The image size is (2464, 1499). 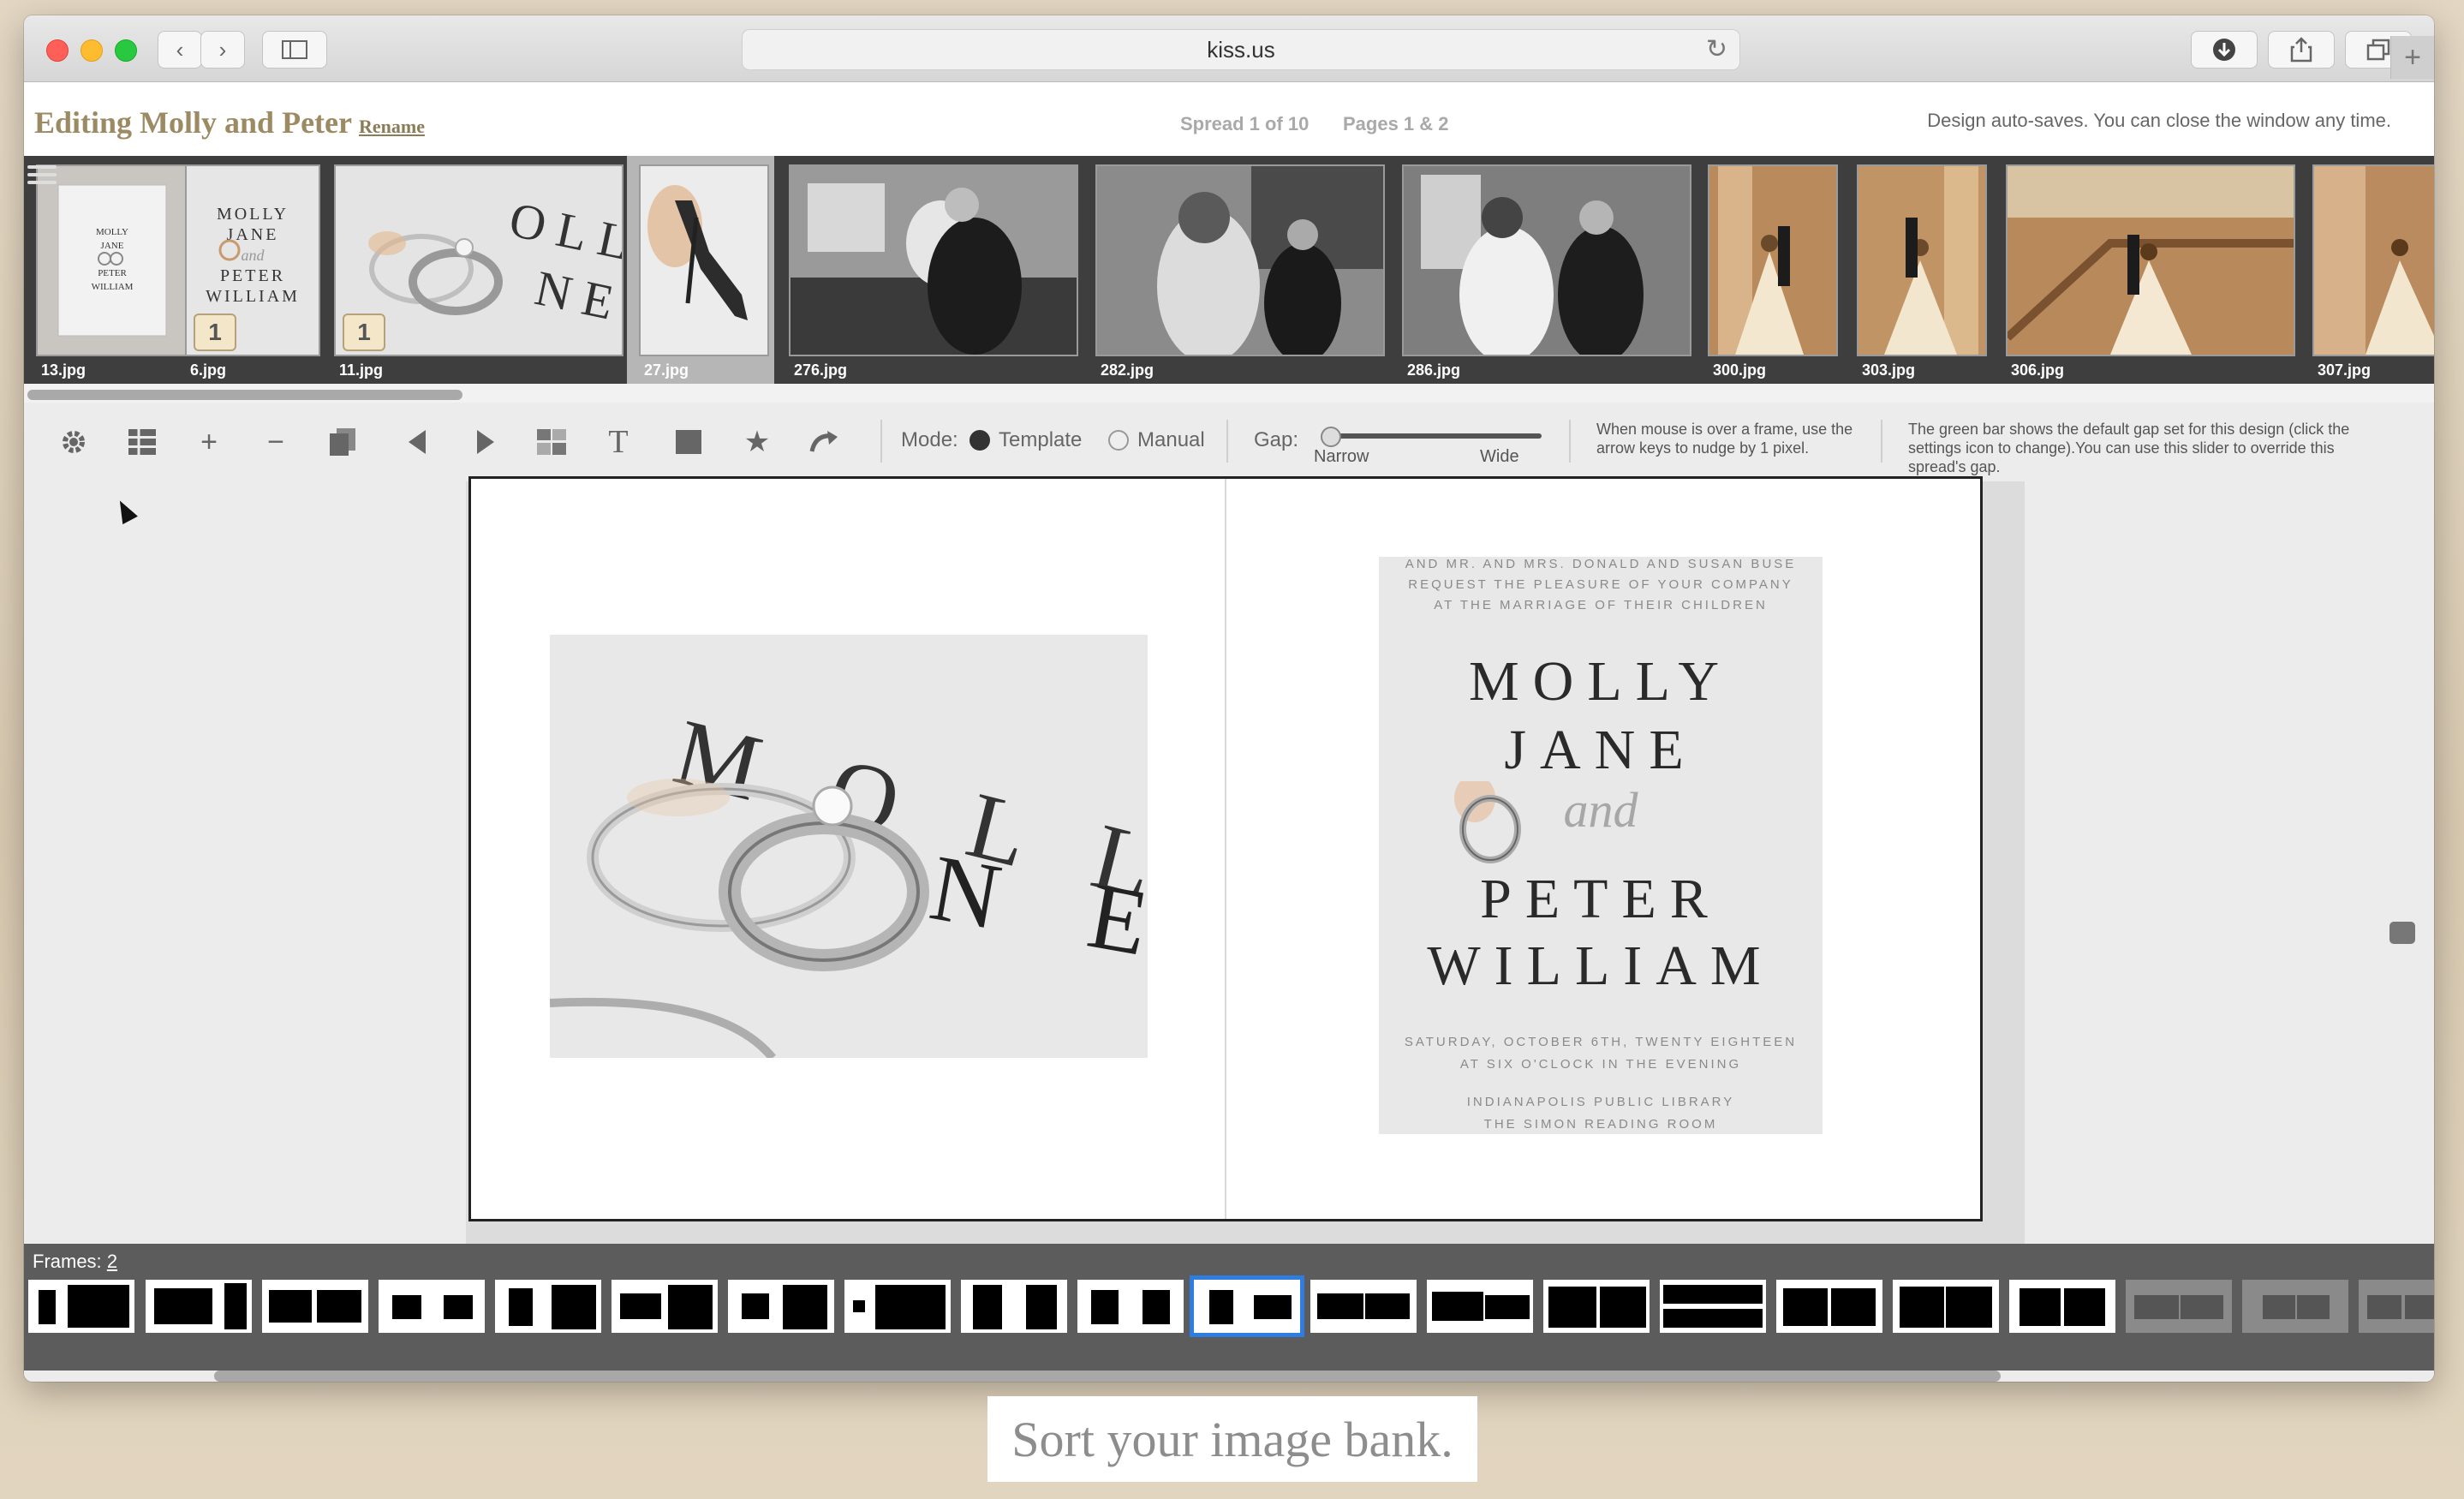 I want to click on gap-label: Gap:, so click(x=1276, y=439).